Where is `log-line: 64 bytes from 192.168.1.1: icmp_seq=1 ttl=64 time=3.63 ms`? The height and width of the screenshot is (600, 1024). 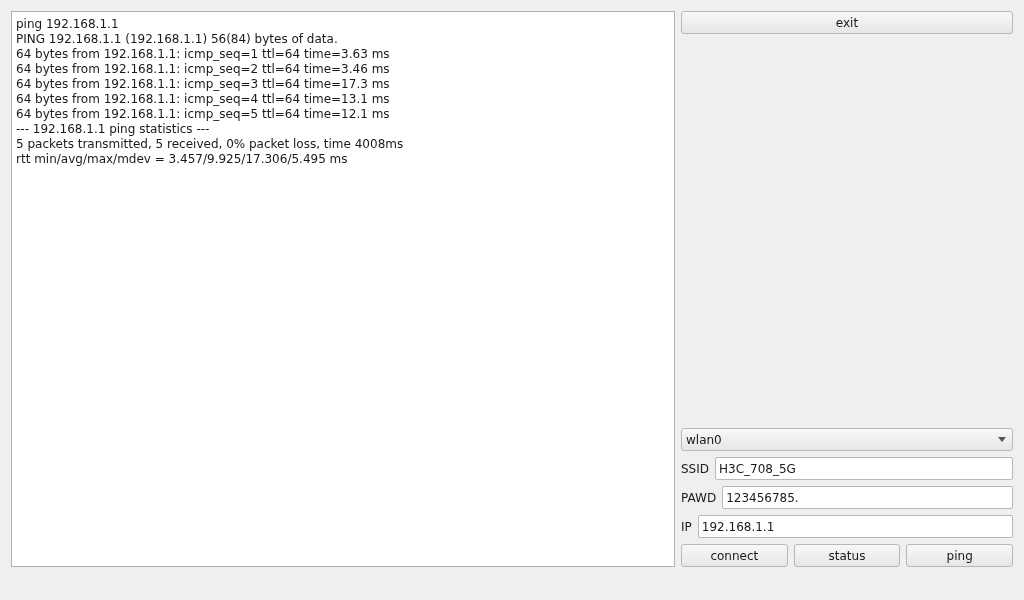
log-line: 64 bytes from 192.168.1.1: icmp_seq=1 ttl=64 time=3.63 ms is located at coordinates (203, 54).